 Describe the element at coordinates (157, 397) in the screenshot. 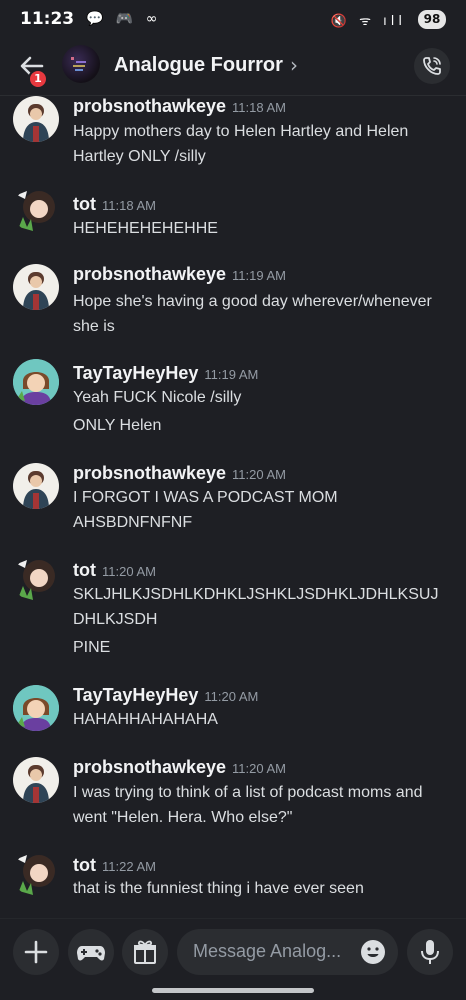

I see `message-text: Yeah FUCK Nicole /silly` at that location.